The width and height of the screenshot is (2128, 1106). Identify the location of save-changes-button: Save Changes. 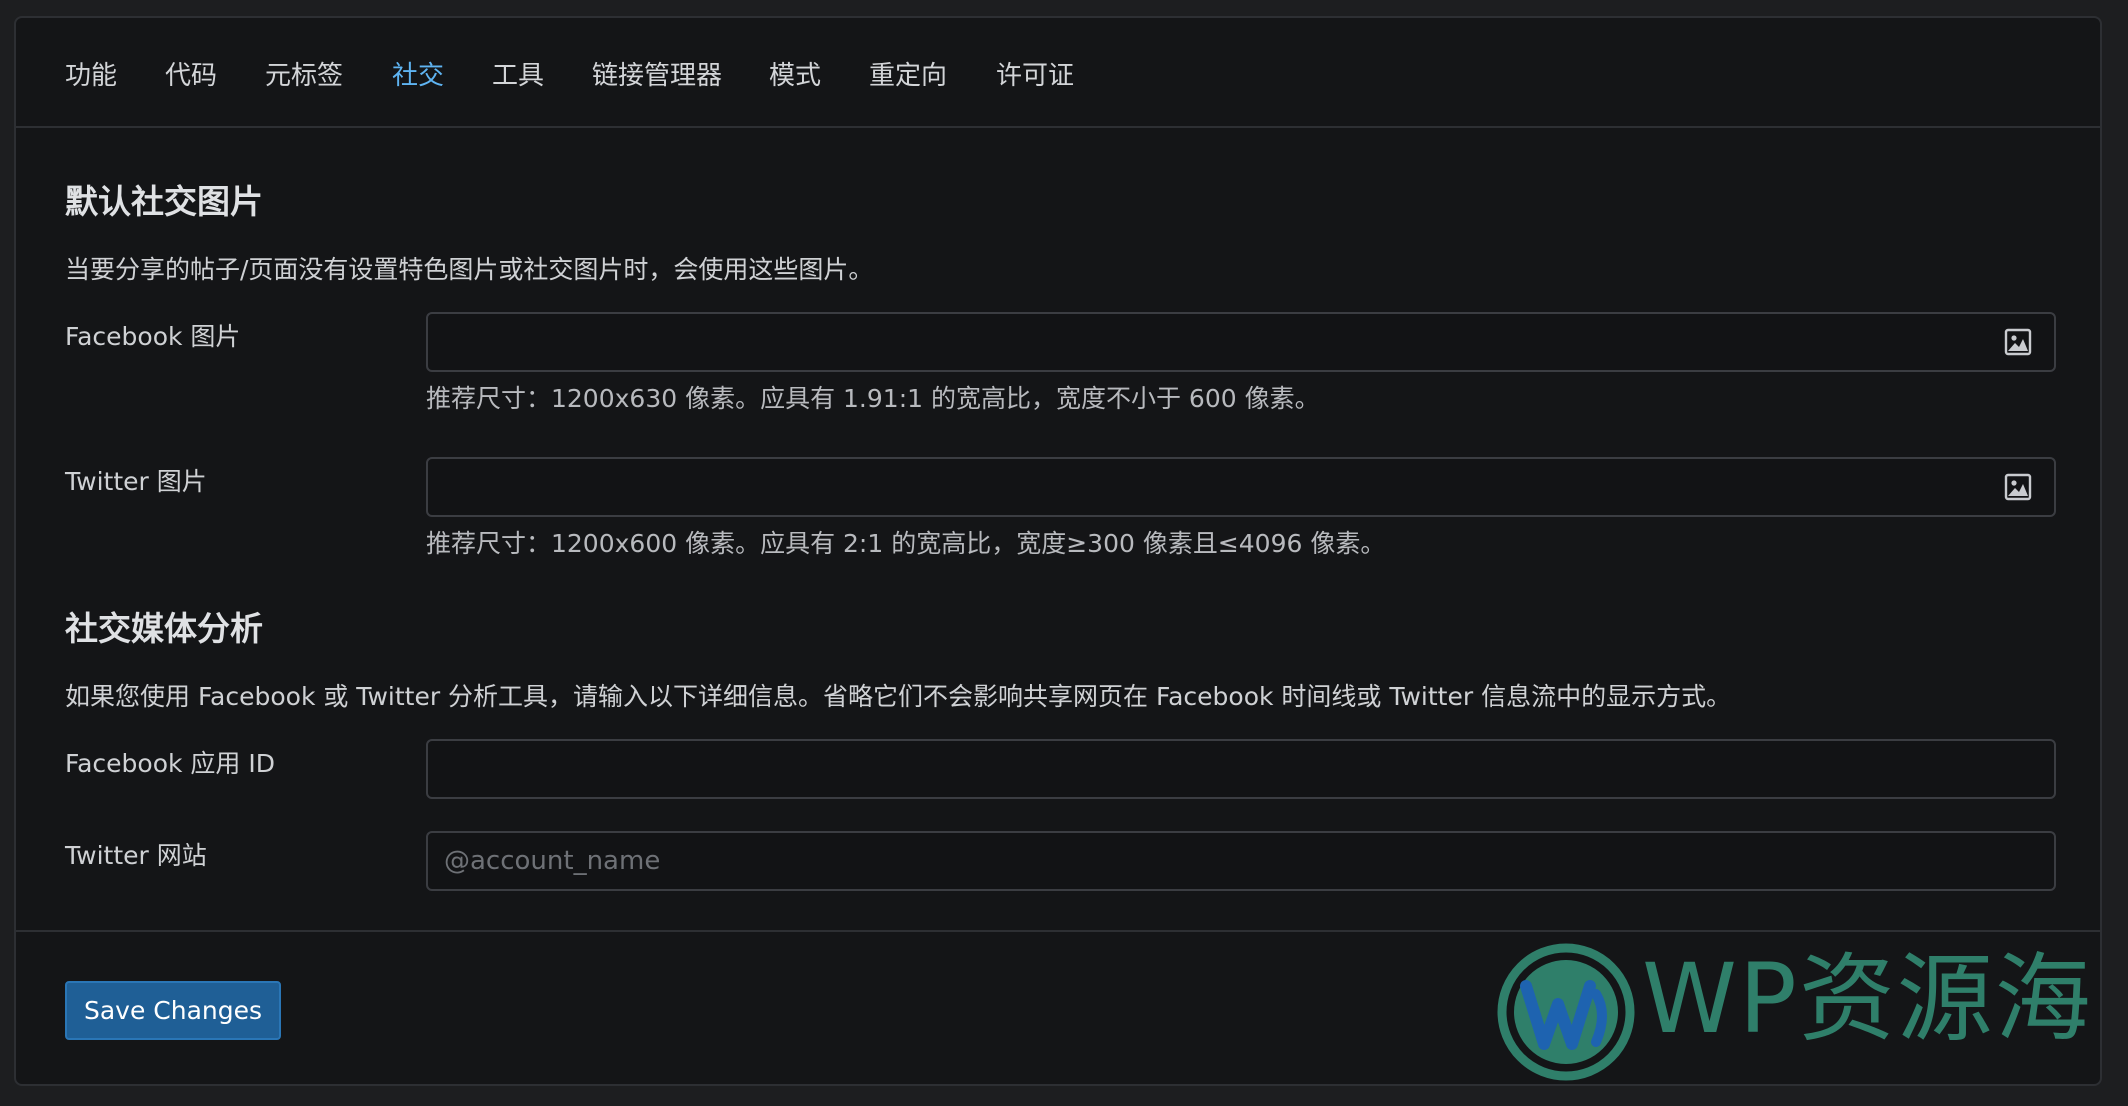
(173, 1010).